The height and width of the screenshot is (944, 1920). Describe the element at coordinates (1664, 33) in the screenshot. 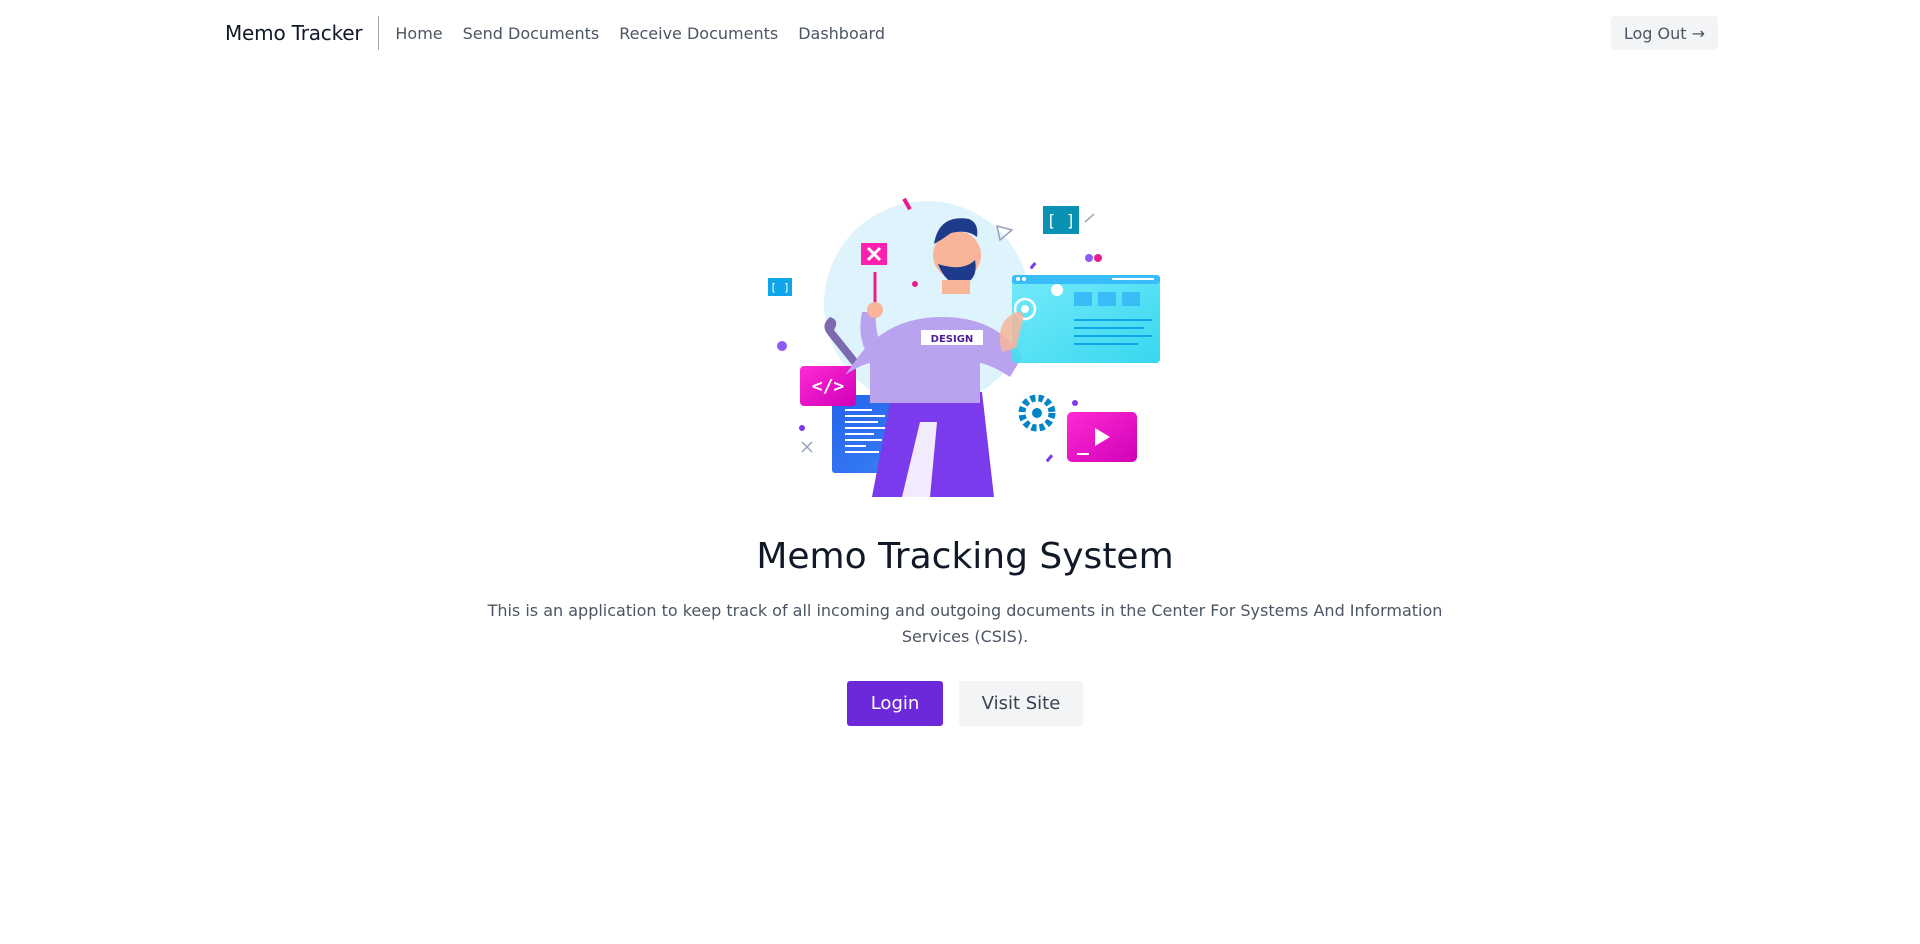

I see `logout-button: Log Out →` at that location.